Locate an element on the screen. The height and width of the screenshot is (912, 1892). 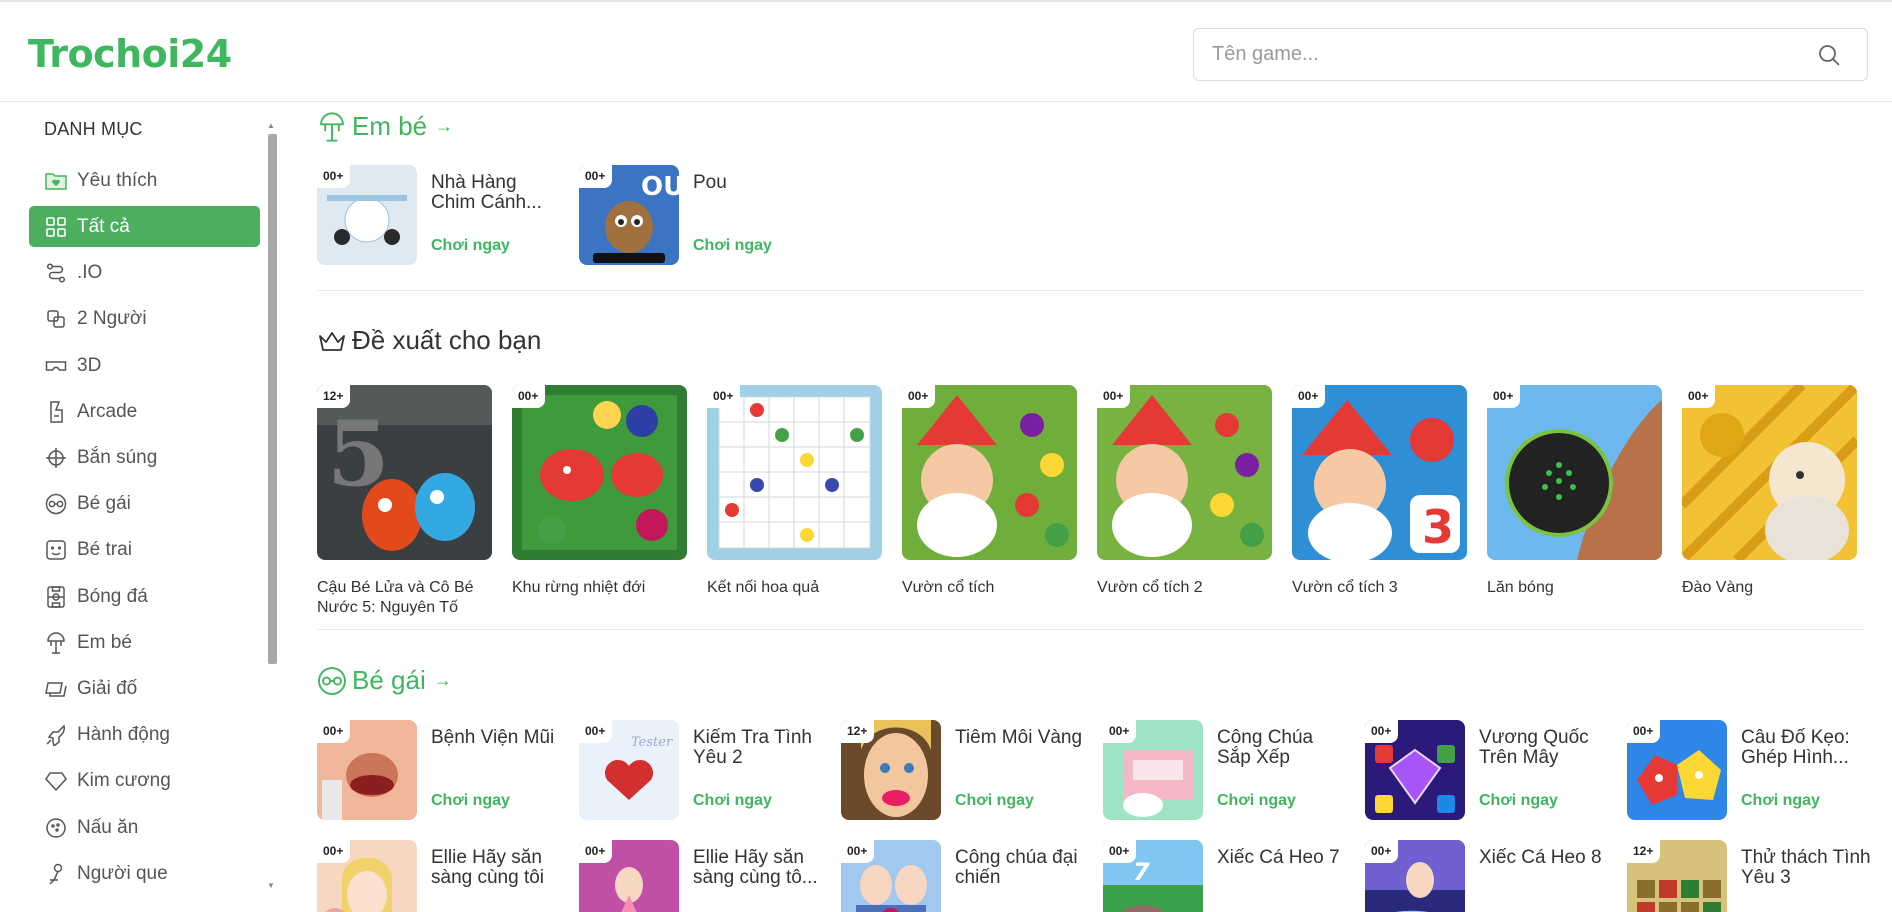
game-title: Vườn cổ tích is located at coordinates (948, 587).